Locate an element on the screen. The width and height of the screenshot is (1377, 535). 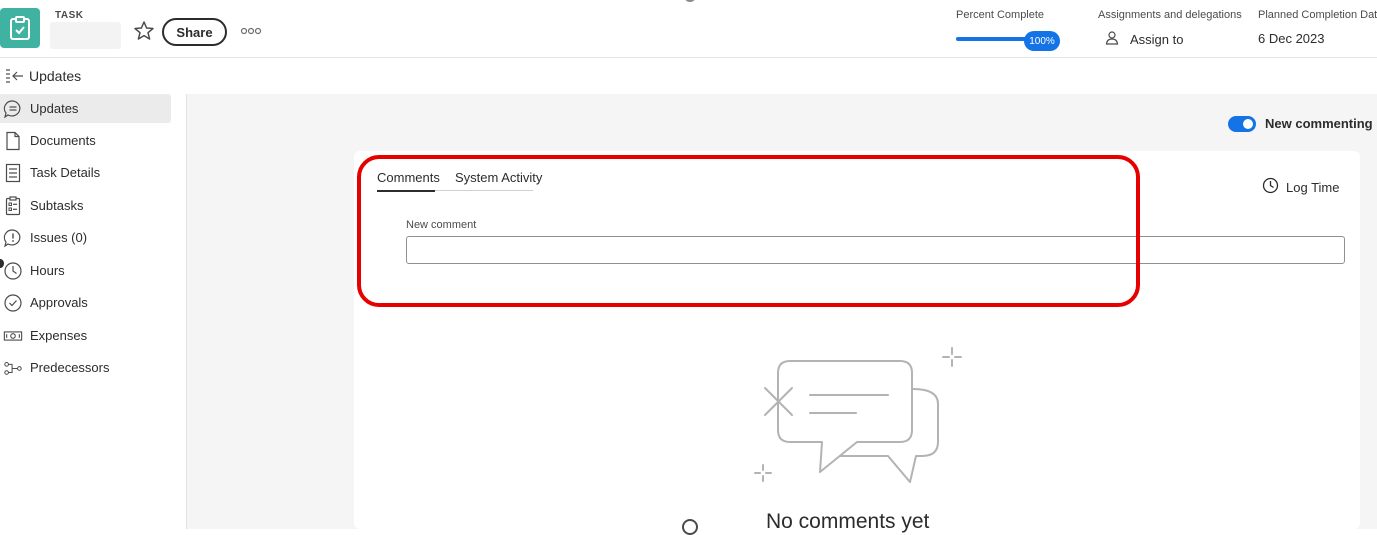
sidebar-item-label: Subtasks is located at coordinates (57, 205).